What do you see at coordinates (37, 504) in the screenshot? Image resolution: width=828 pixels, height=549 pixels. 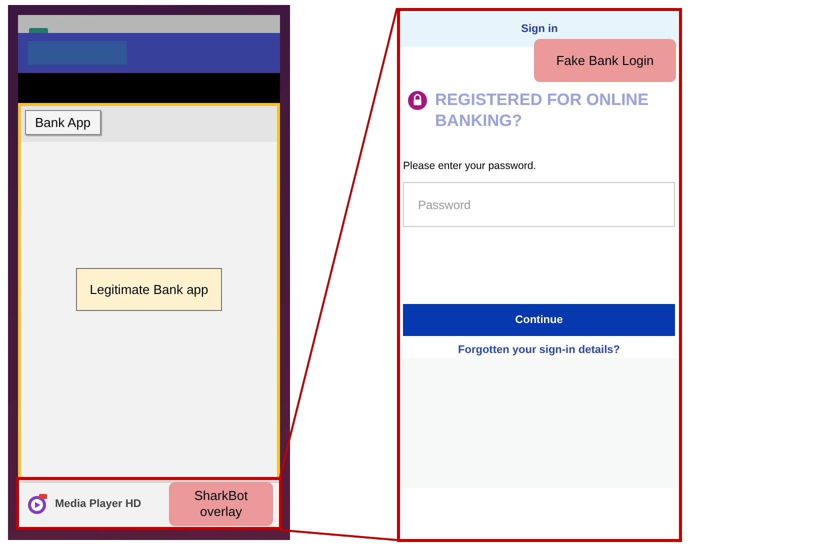 I see `play-icon` at bounding box center [37, 504].